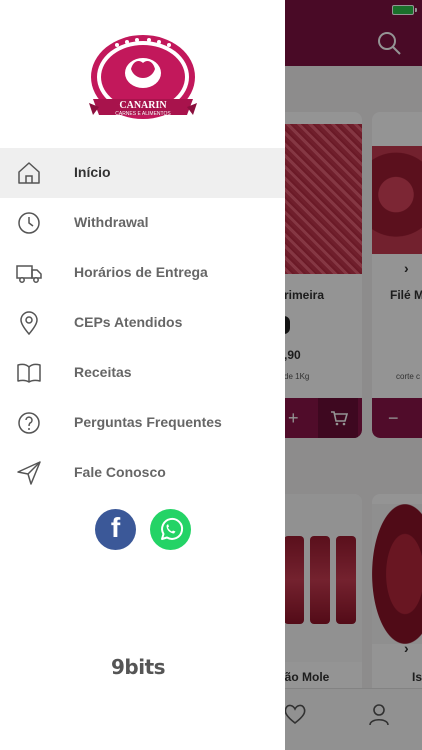 The height and width of the screenshot is (750, 422). Describe the element at coordinates (29, 473) in the screenshot. I see `send-icon` at that location.